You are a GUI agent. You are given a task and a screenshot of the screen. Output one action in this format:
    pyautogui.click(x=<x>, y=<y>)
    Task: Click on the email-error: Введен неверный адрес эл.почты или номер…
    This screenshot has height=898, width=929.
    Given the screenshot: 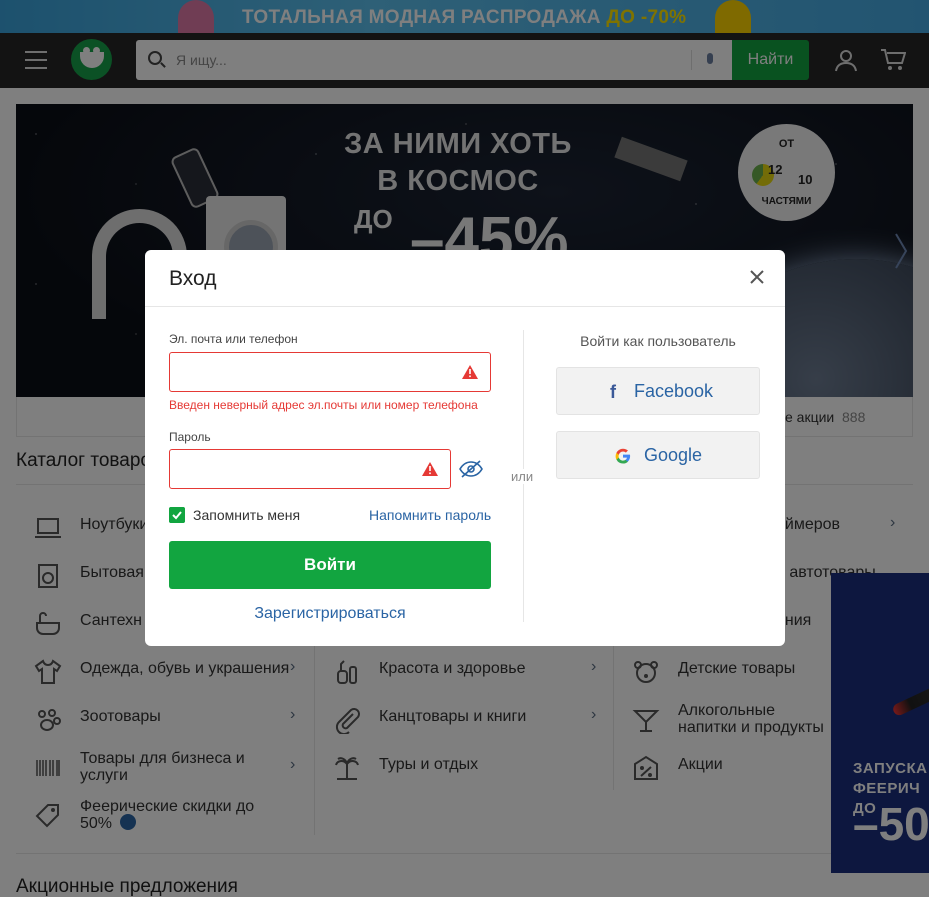 What is the action you would take?
    pyautogui.click(x=323, y=405)
    